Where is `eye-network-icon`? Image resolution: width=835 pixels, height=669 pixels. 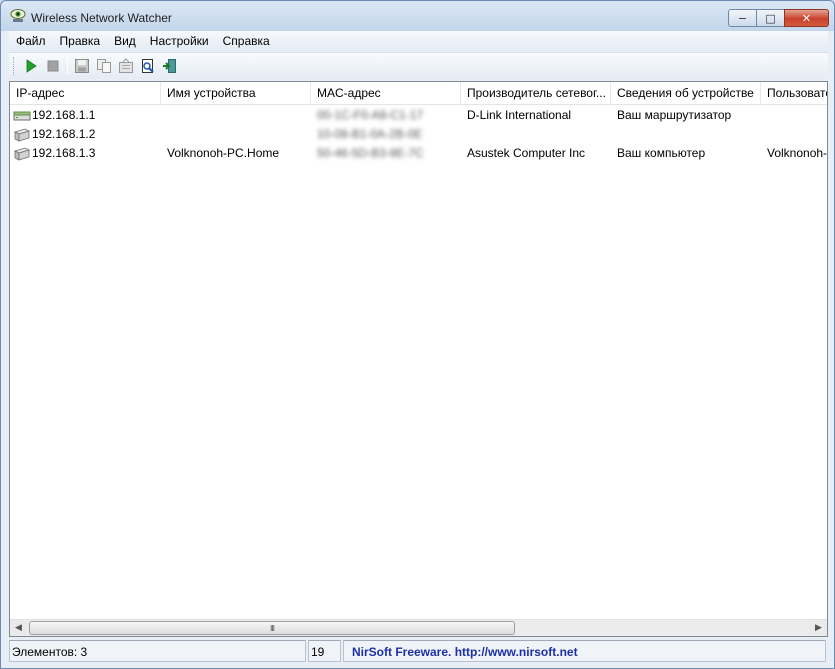 eye-network-icon is located at coordinates (18, 15).